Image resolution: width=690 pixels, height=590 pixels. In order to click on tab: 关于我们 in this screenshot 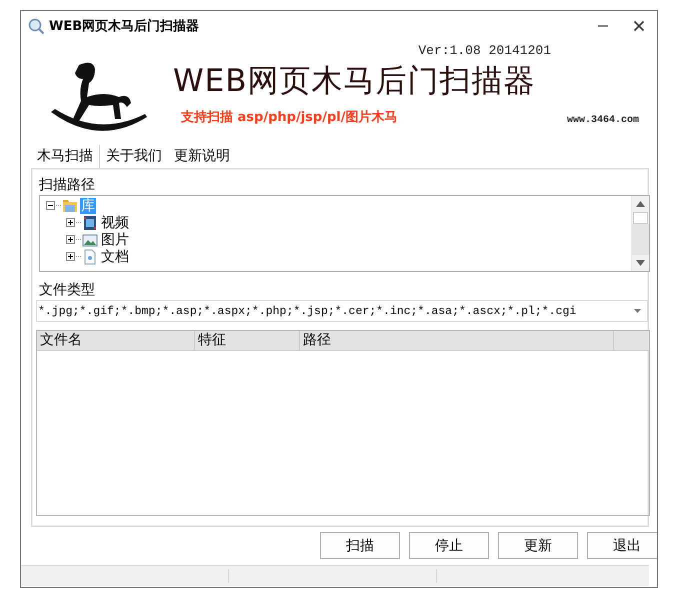, I will do `click(134, 156)`.